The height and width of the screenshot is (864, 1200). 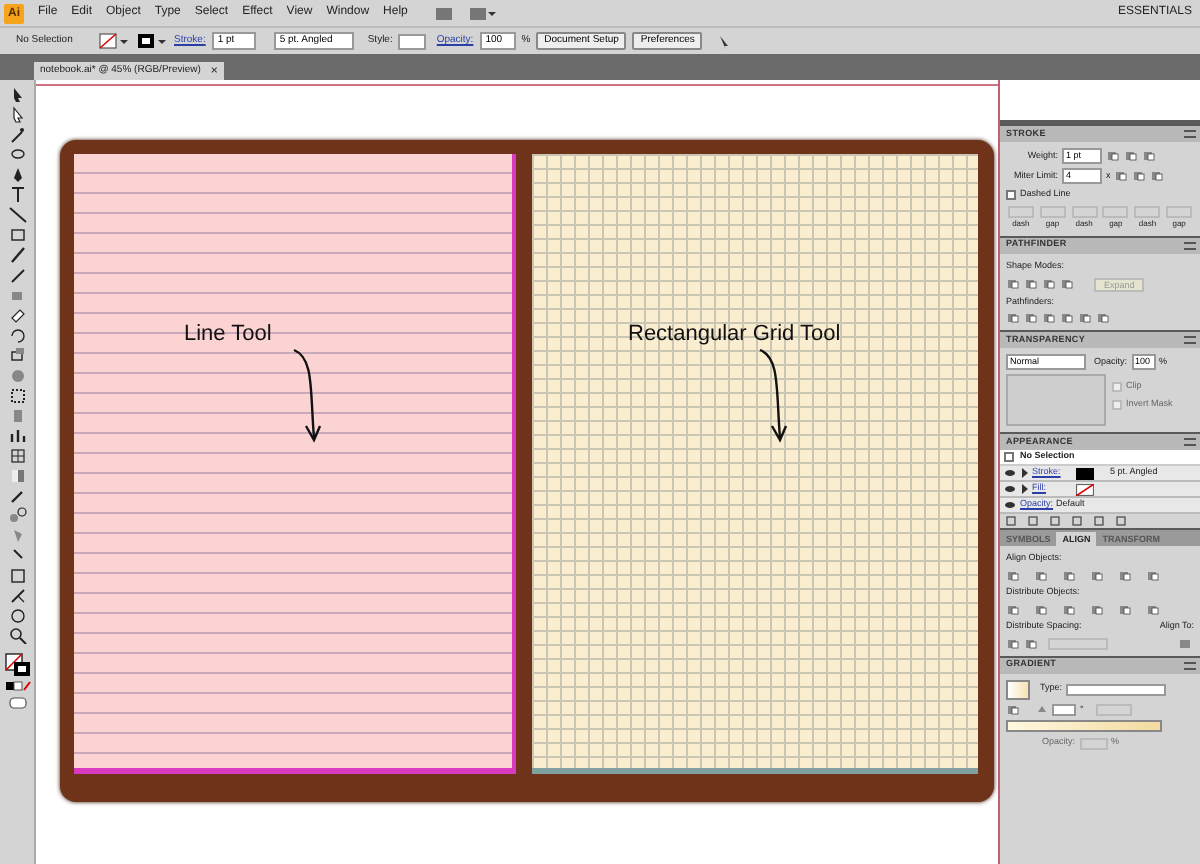 I want to click on blend-icon, so click(x=17, y=515).